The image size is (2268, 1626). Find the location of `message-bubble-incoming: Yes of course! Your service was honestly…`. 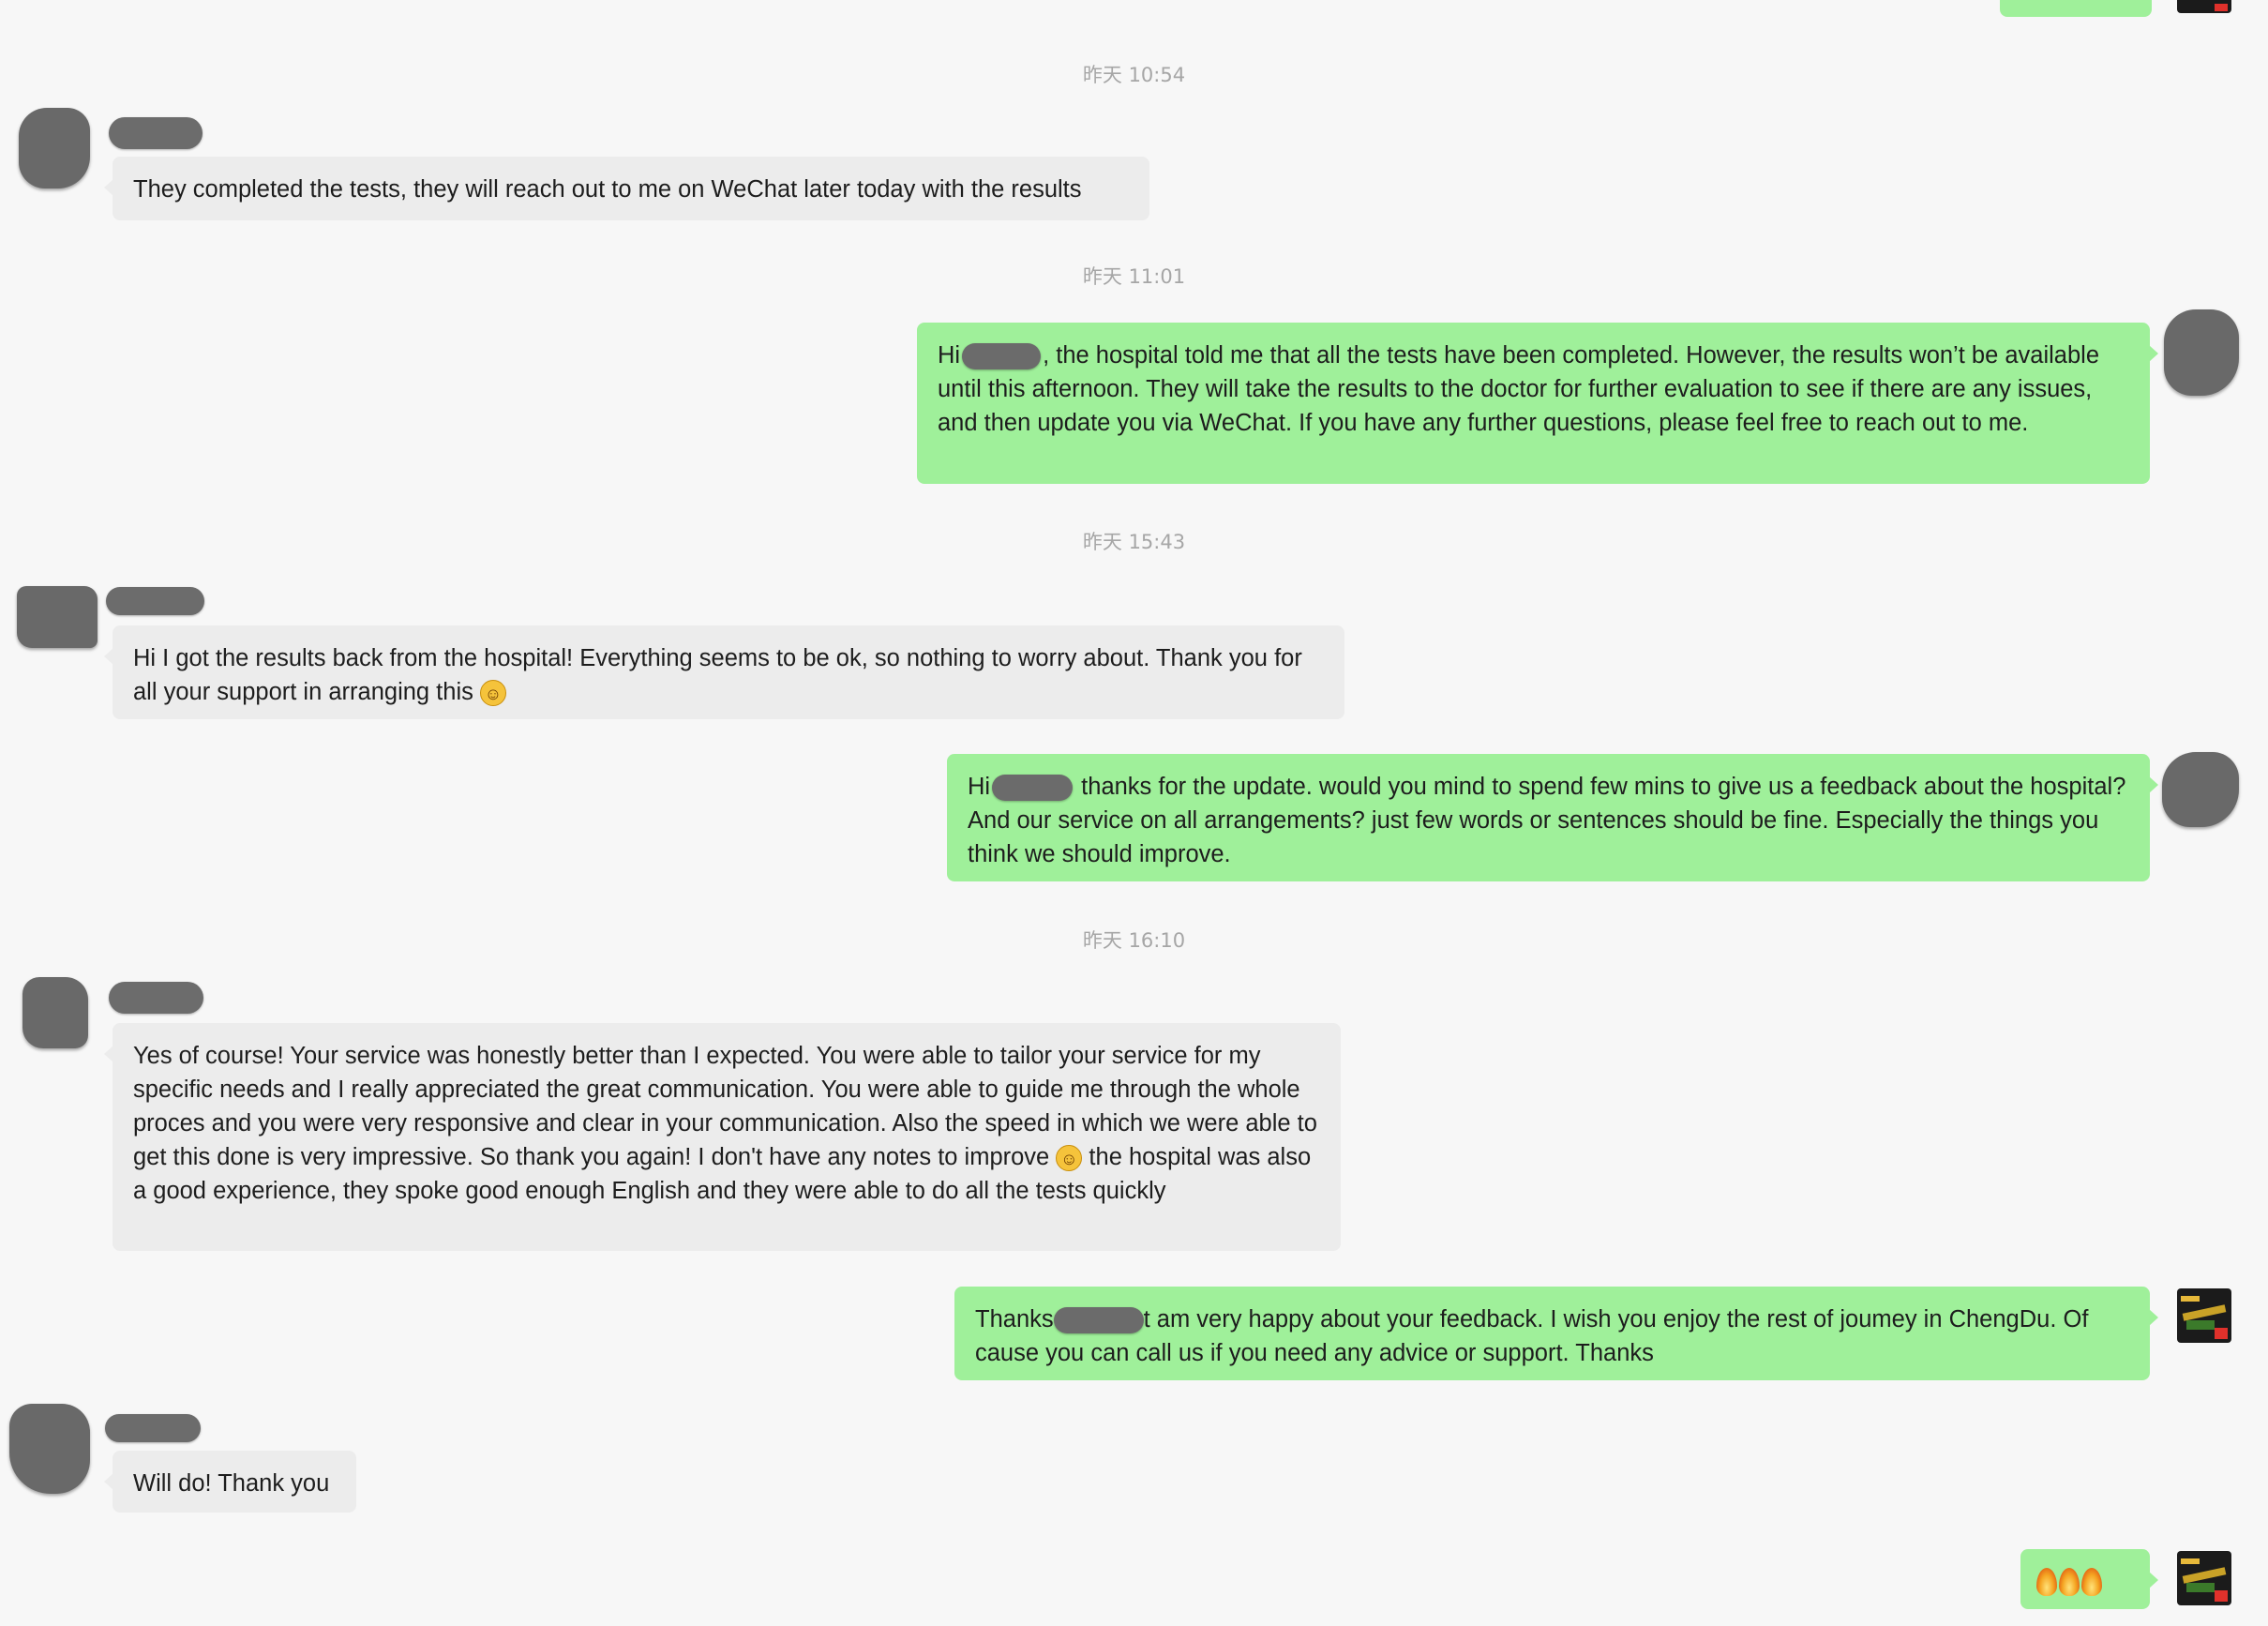

message-bubble-incoming: Yes of course! Your service was honestly… is located at coordinates (722, 1137).